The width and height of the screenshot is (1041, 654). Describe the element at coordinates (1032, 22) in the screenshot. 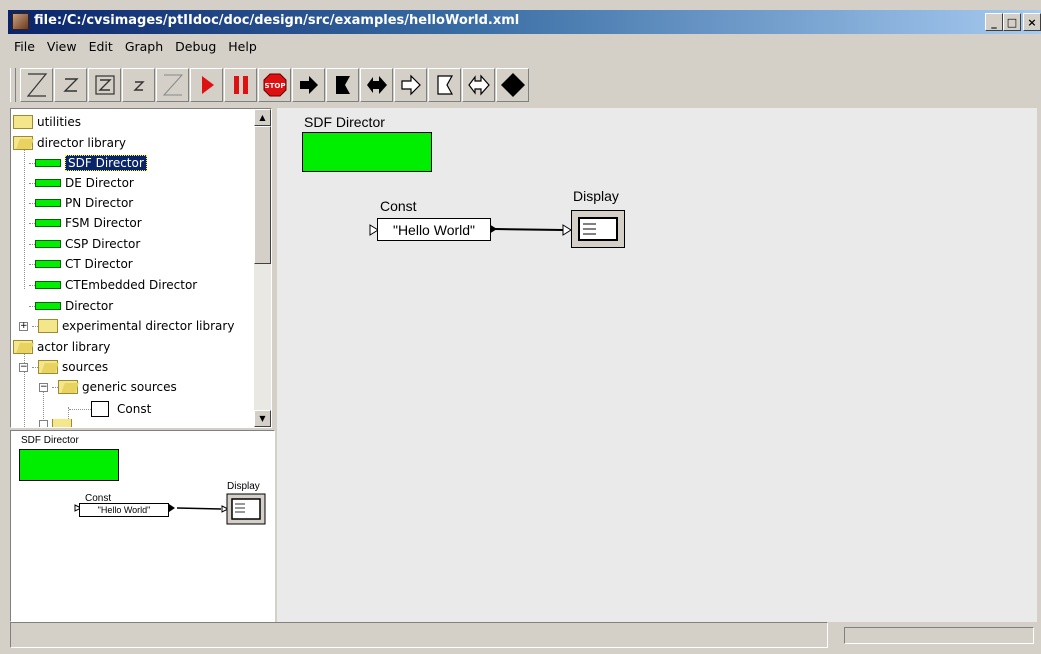

I see `close-button: ×` at that location.